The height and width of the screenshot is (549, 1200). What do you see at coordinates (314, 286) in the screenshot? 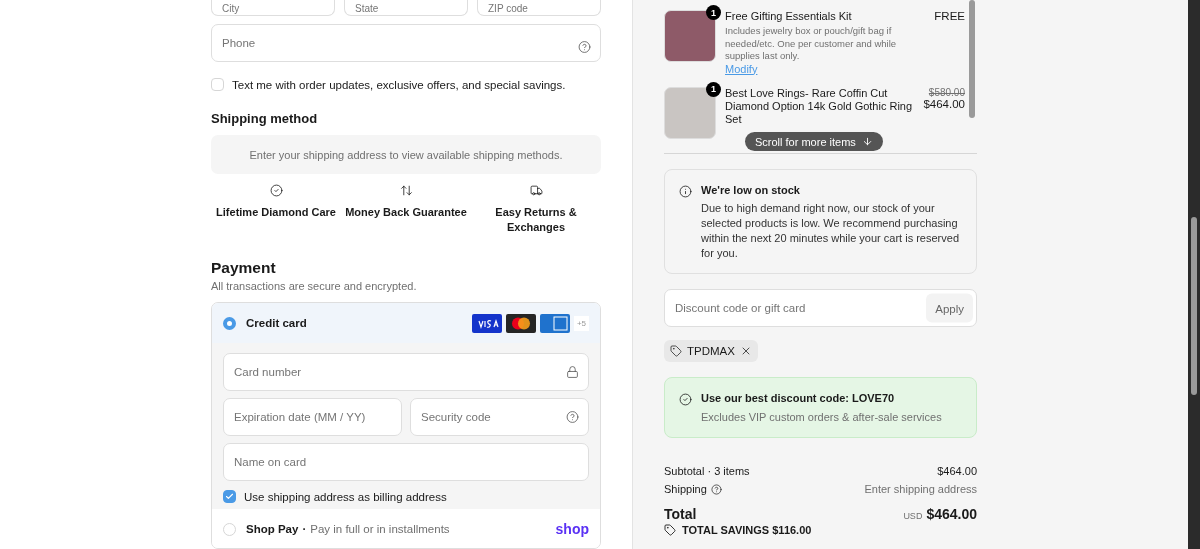
I see `section-subtitle: All transactions are secure and encrypted.` at bounding box center [314, 286].